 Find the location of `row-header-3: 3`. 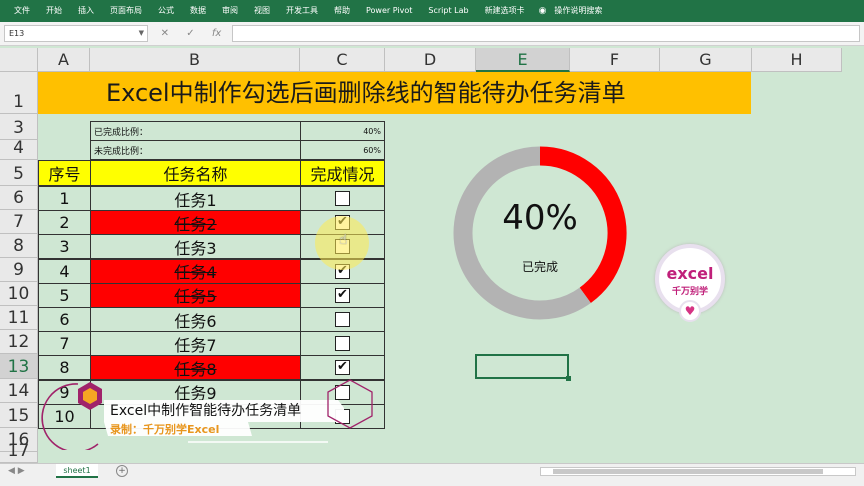

row-header-3: 3 is located at coordinates (19, 127).